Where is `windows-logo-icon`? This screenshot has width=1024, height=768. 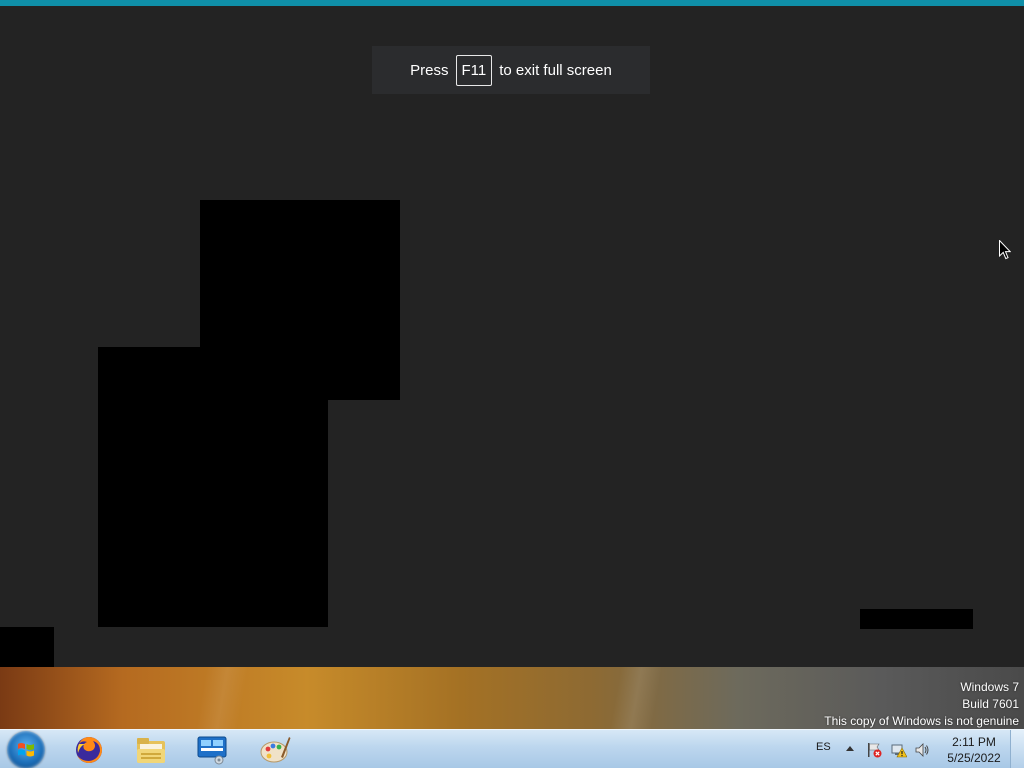 windows-logo-icon is located at coordinates (26, 750).